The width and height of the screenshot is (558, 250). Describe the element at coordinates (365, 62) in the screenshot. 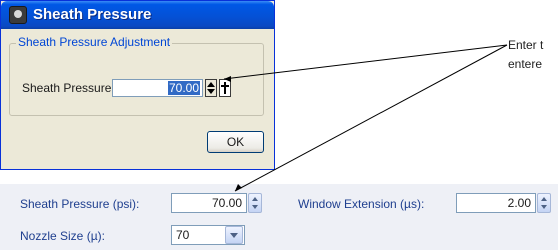

I see `leader-line-dialog` at that location.